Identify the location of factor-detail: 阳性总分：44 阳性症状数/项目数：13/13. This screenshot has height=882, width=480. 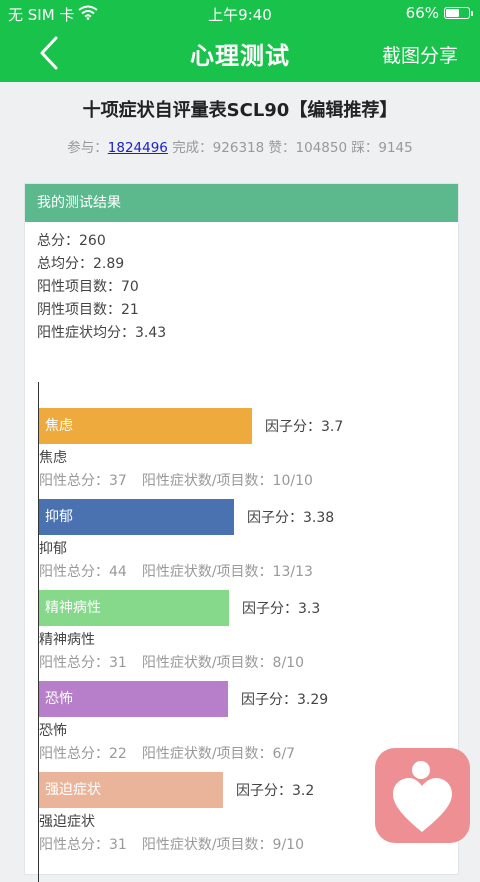
(176, 571).